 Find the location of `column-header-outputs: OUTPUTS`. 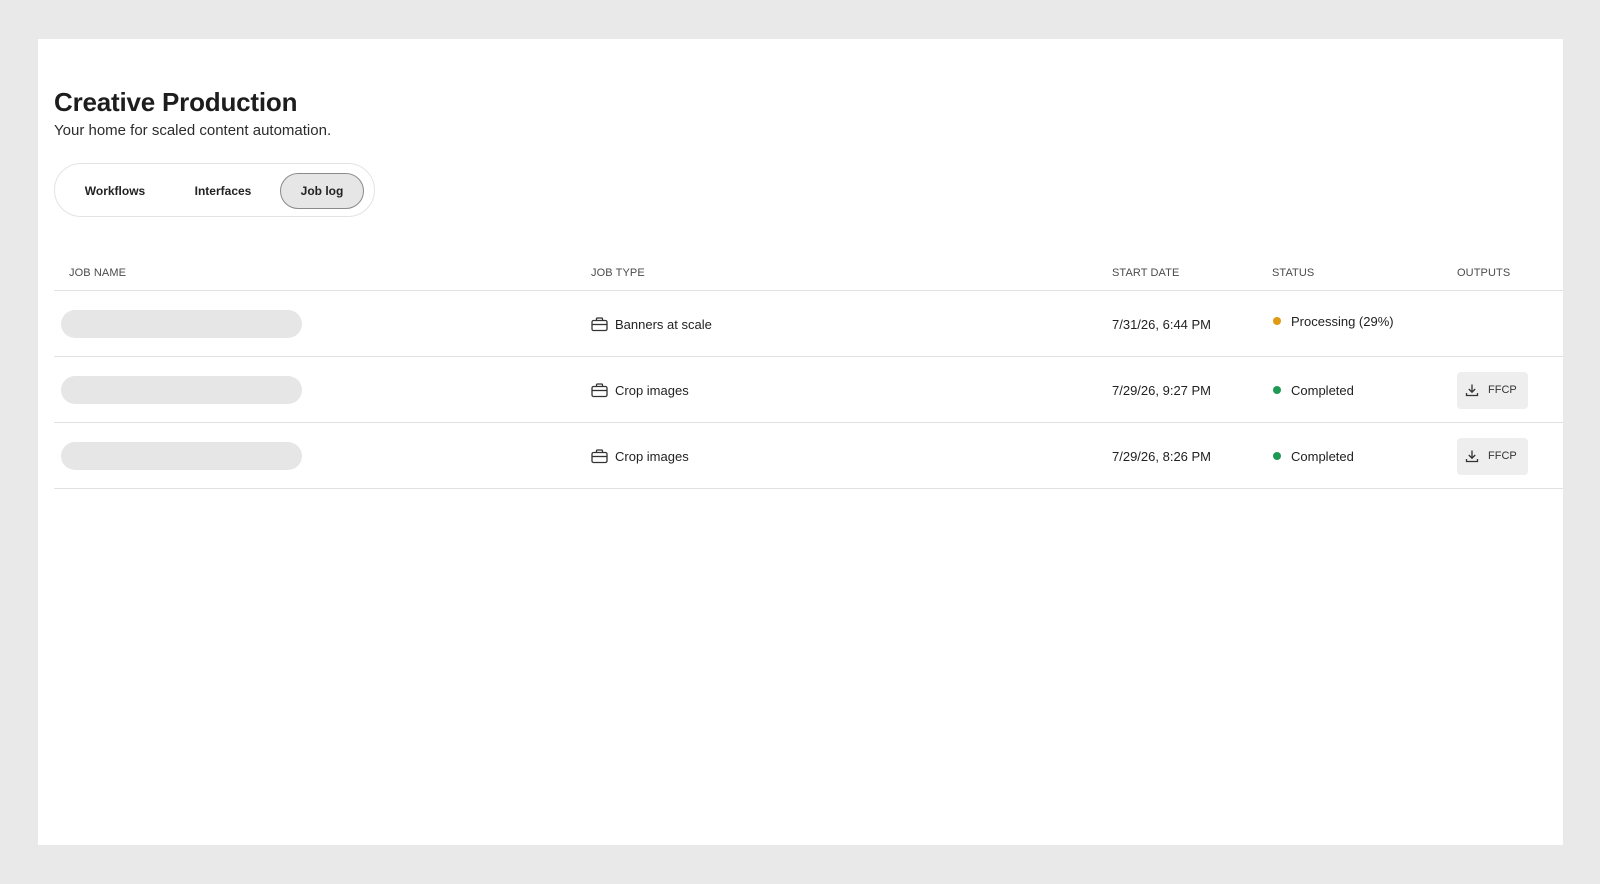

column-header-outputs: OUTPUTS is located at coordinates (1483, 273).